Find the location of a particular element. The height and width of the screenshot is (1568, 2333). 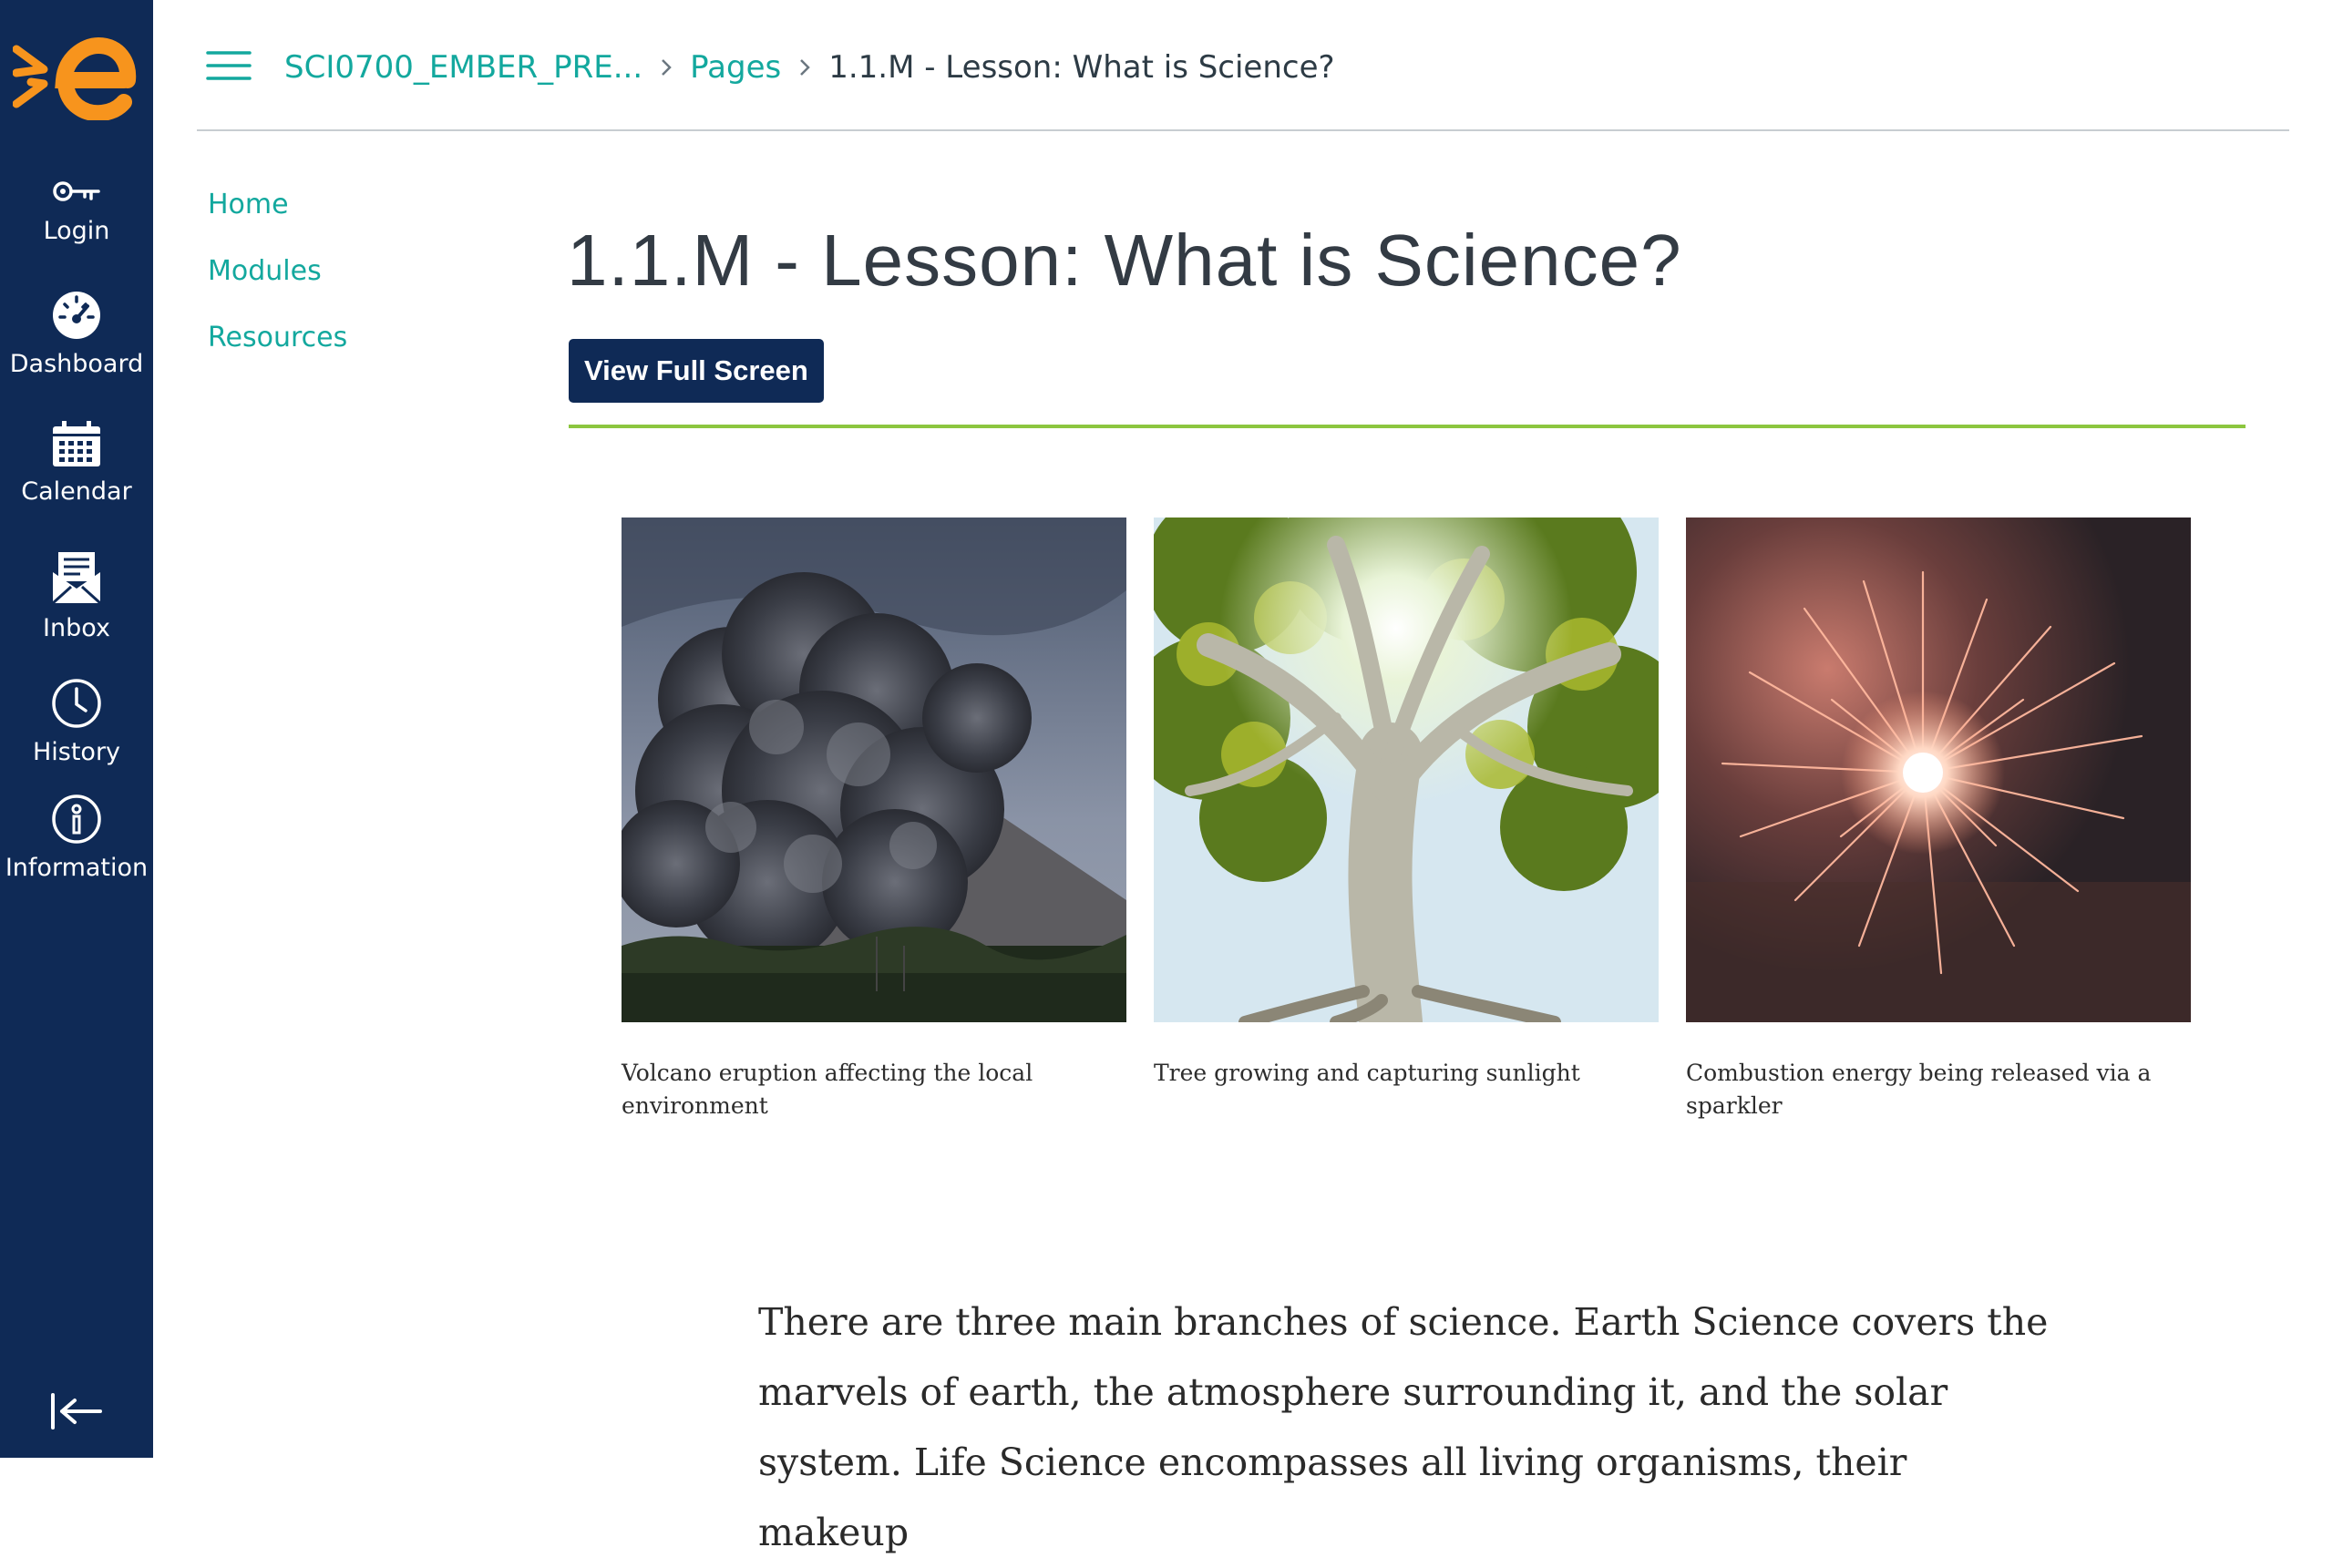

nav-dashboard: Dashboard is located at coordinates (76, 334).